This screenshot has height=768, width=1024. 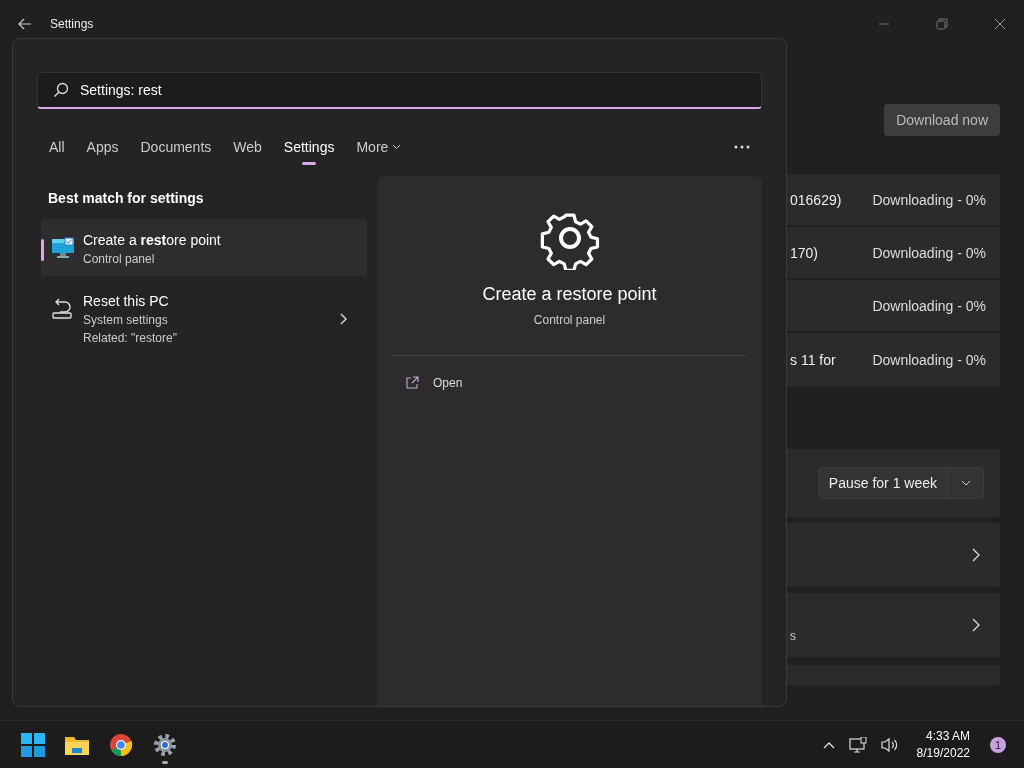 What do you see at coordinates (379, 147) in the screenshot?
I see `filter-tab: More` at bounding box center [379, 147].